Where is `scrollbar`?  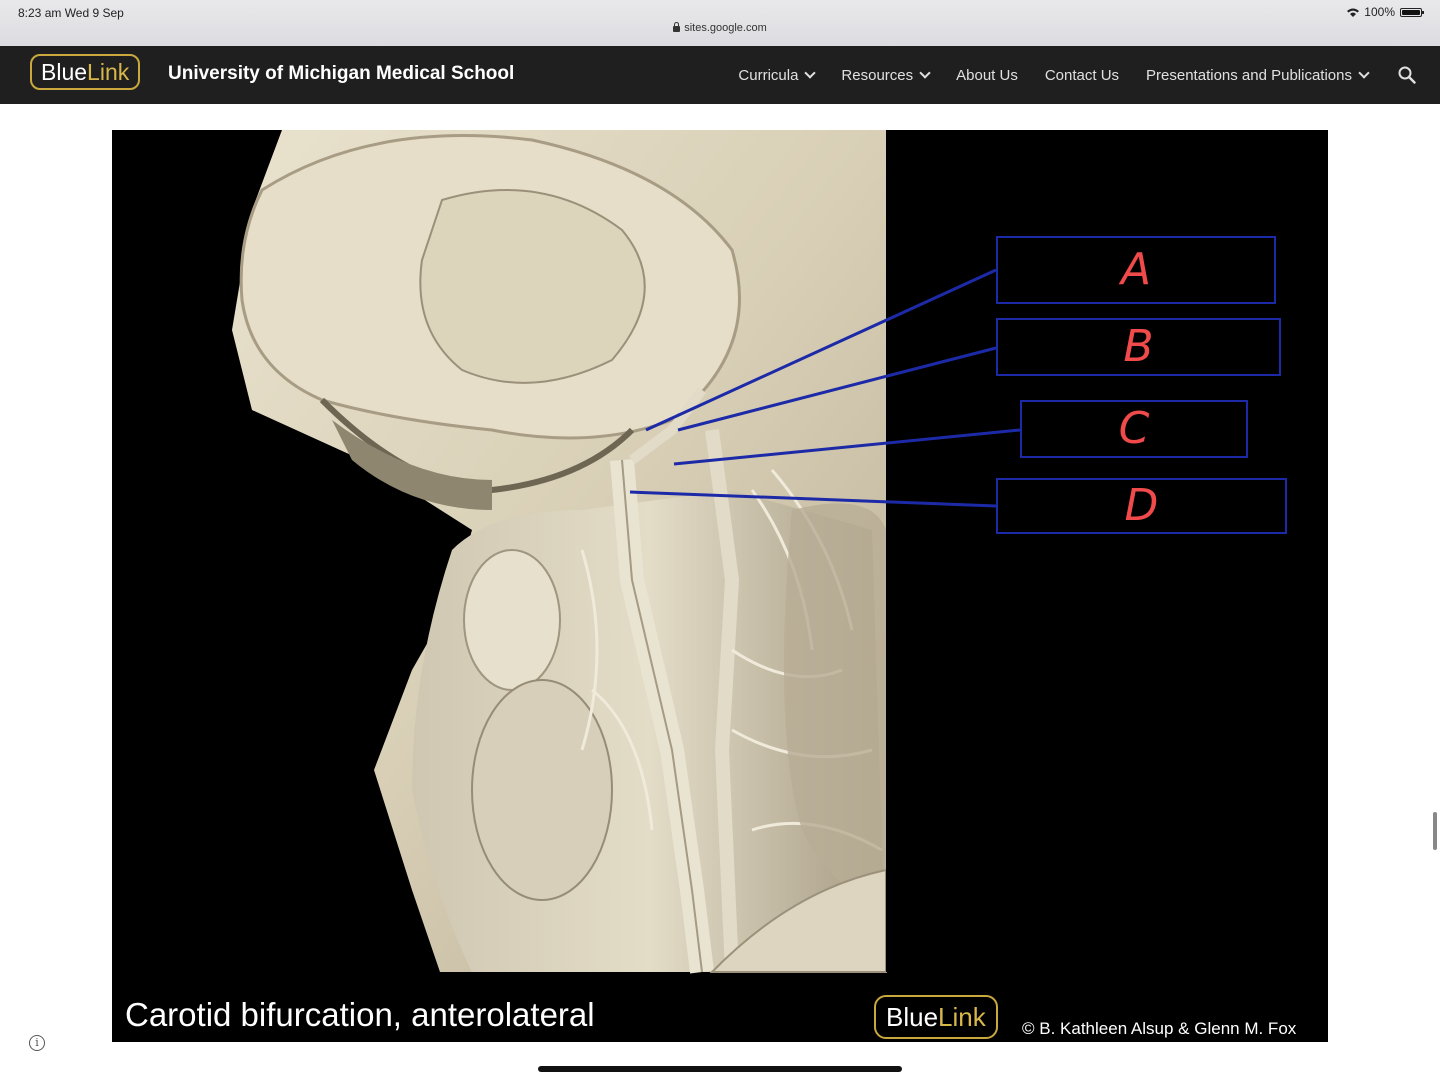
scrollbar is located at coordinates (1435, 831).